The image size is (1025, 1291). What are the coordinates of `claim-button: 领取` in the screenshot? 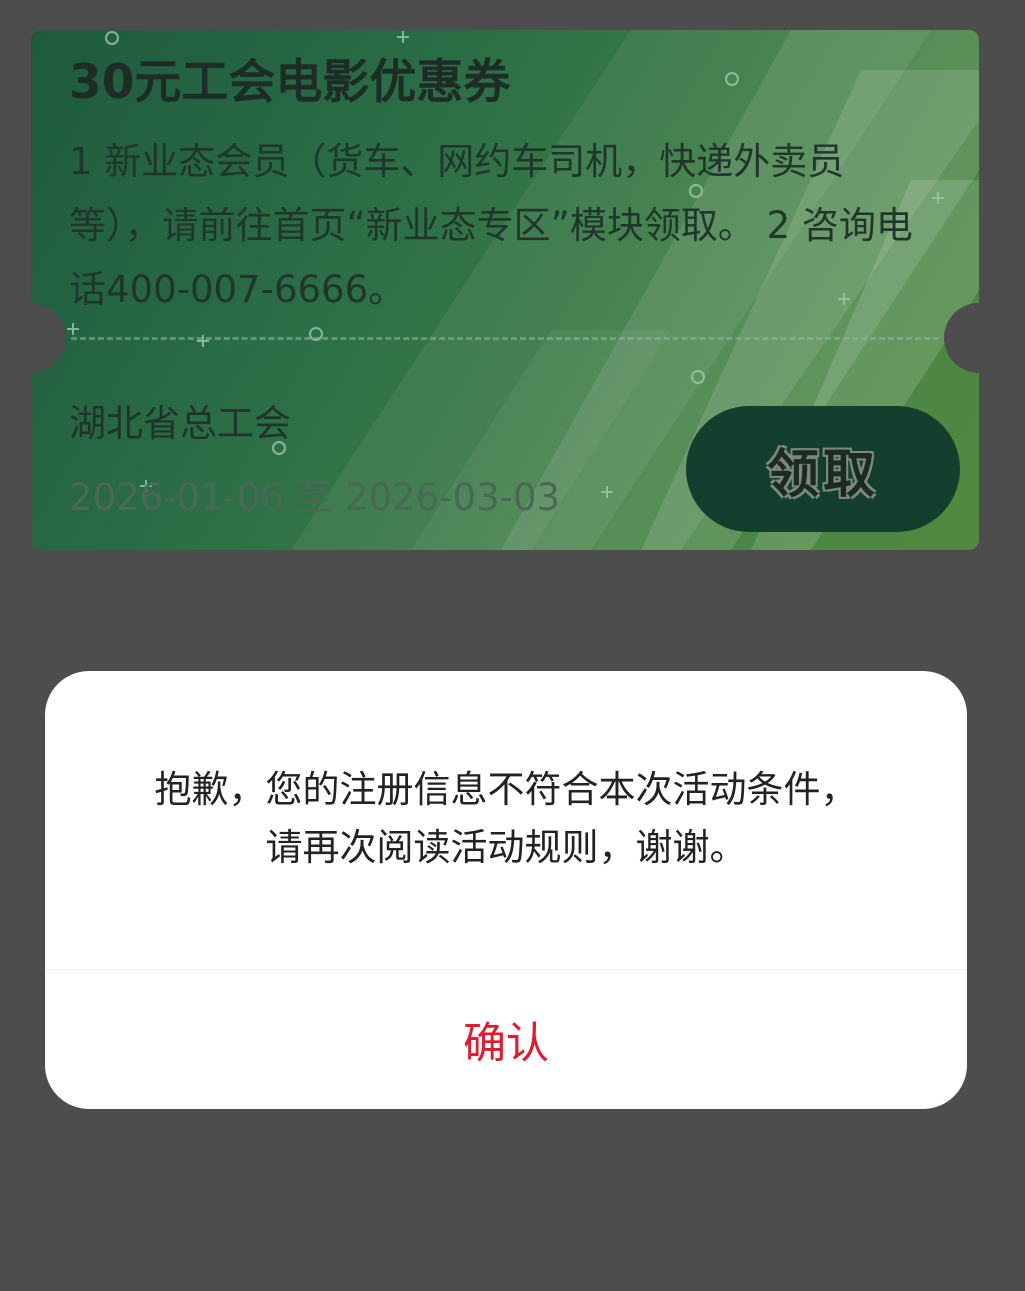 It's located at (823, 469).